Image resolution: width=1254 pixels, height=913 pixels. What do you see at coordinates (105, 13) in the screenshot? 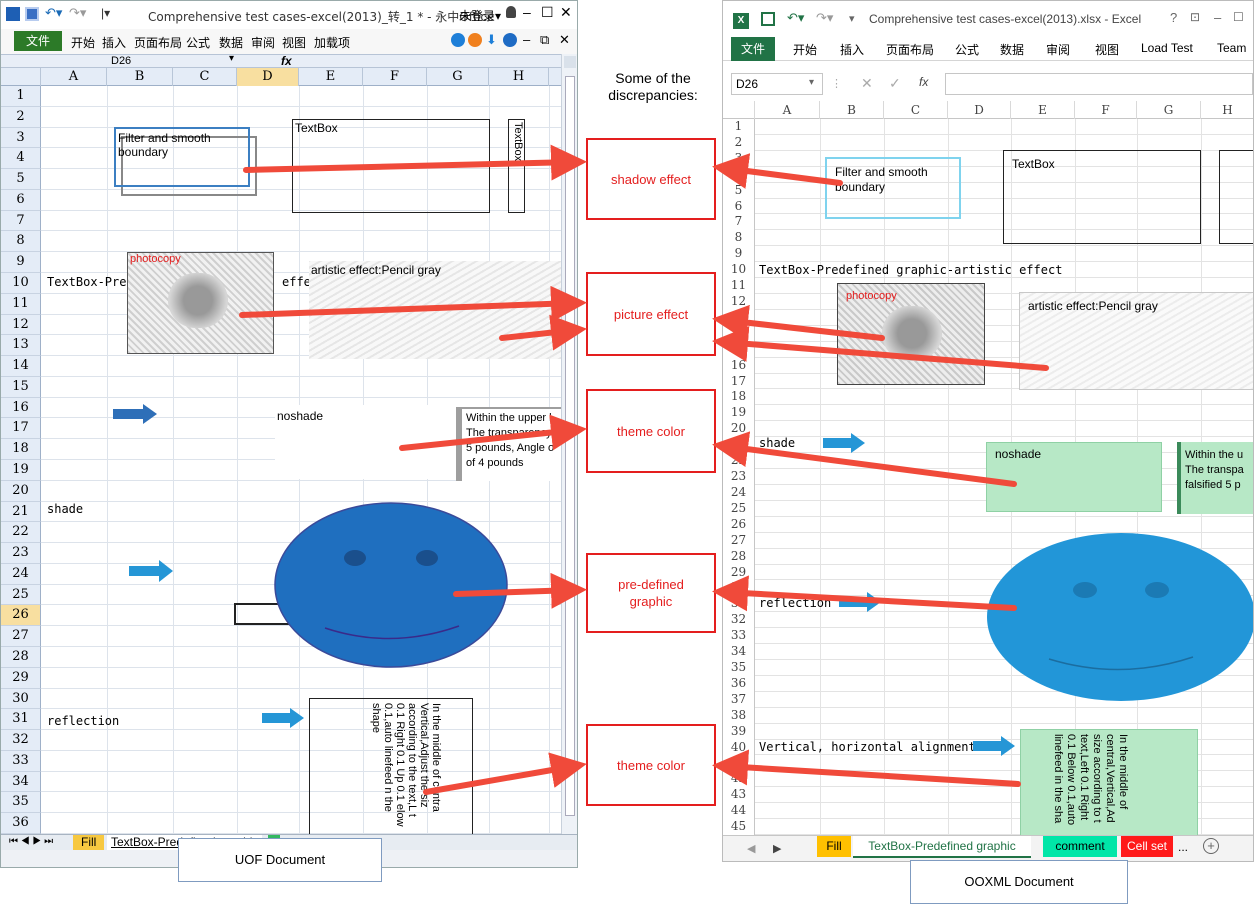
I see `quick-access-menu-icon: |▾` at bounding box center [105, 13].